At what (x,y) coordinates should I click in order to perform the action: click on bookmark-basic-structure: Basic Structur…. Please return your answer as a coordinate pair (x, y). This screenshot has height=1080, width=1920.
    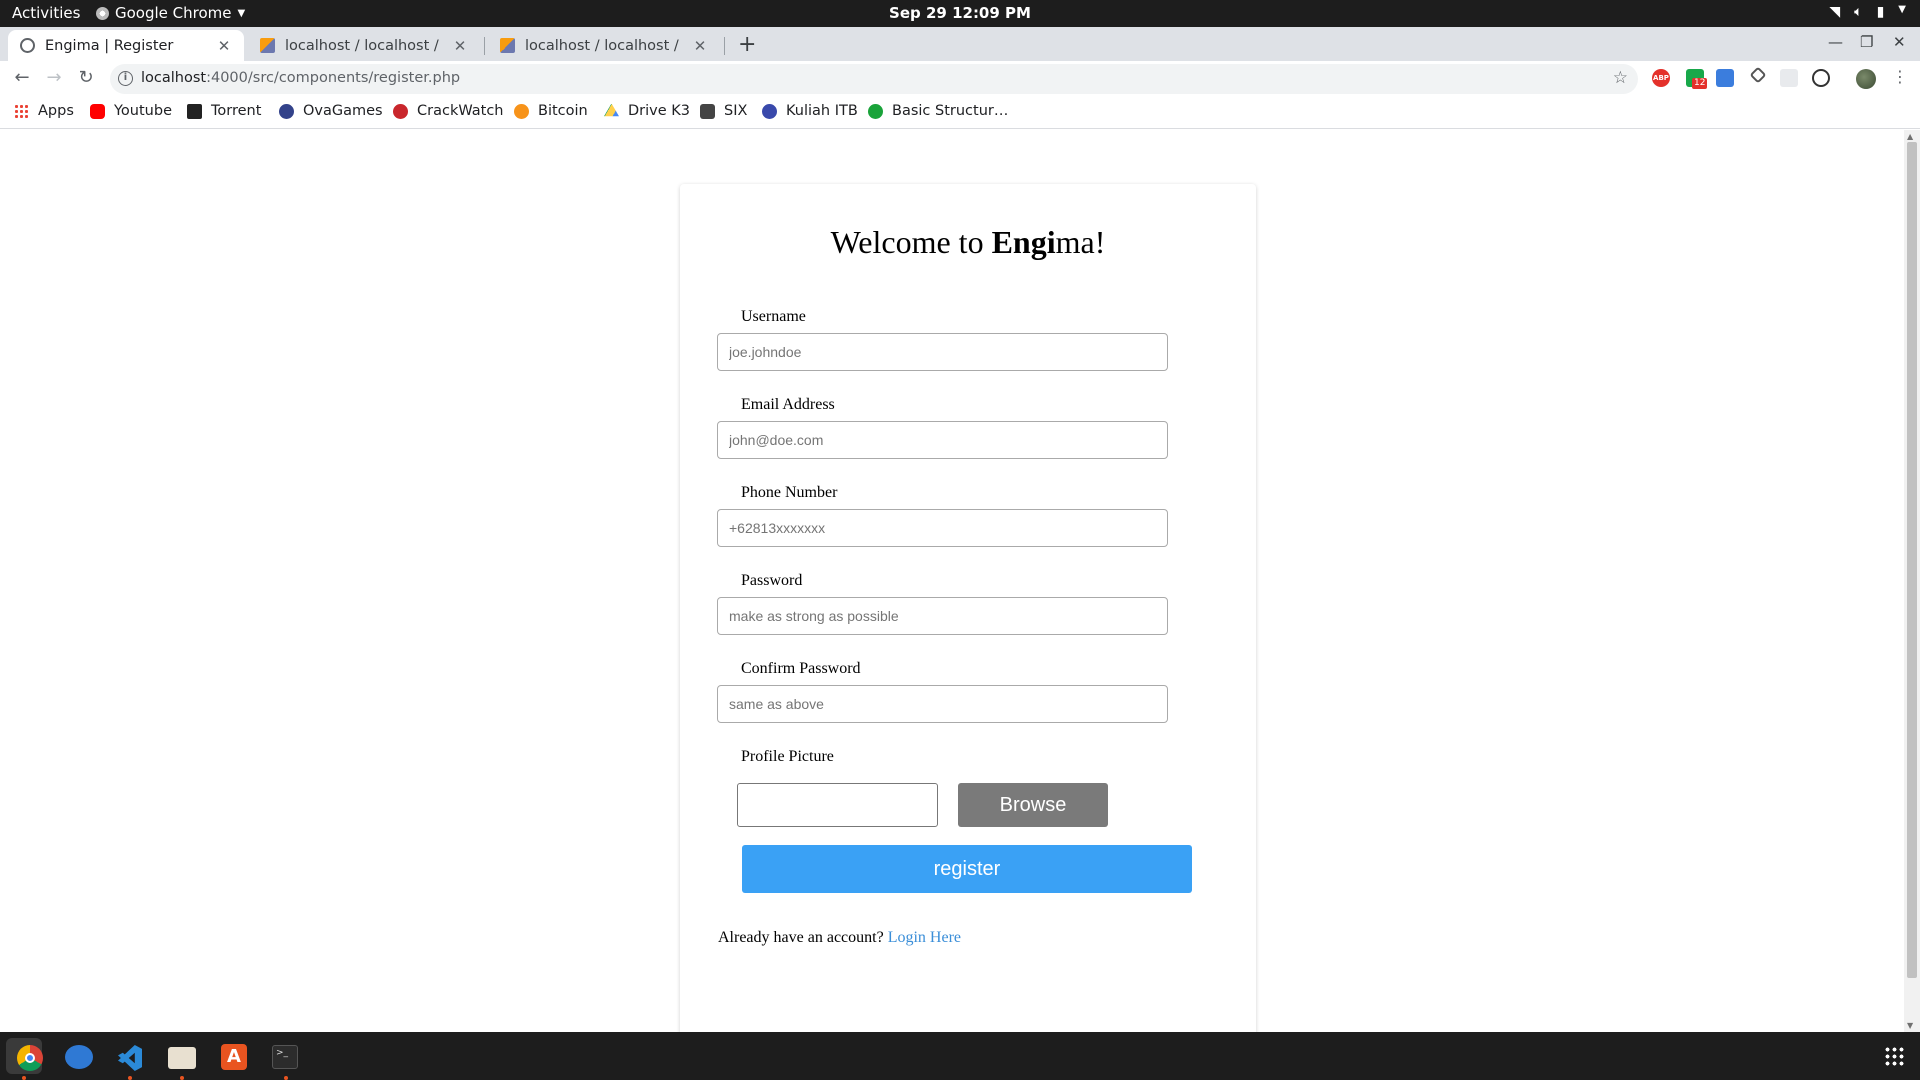
    Looking at the image, I should click on (938, 111).